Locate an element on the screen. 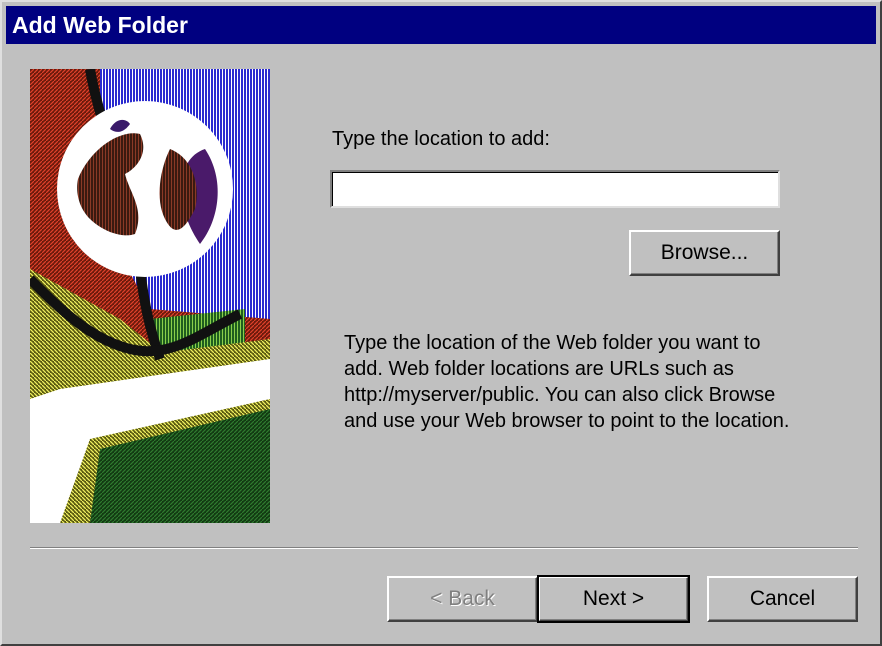 Image resolution: width=882 pixels, height=646 pixels. window-title: Add Web Folder is located at coordinates (100, 25).